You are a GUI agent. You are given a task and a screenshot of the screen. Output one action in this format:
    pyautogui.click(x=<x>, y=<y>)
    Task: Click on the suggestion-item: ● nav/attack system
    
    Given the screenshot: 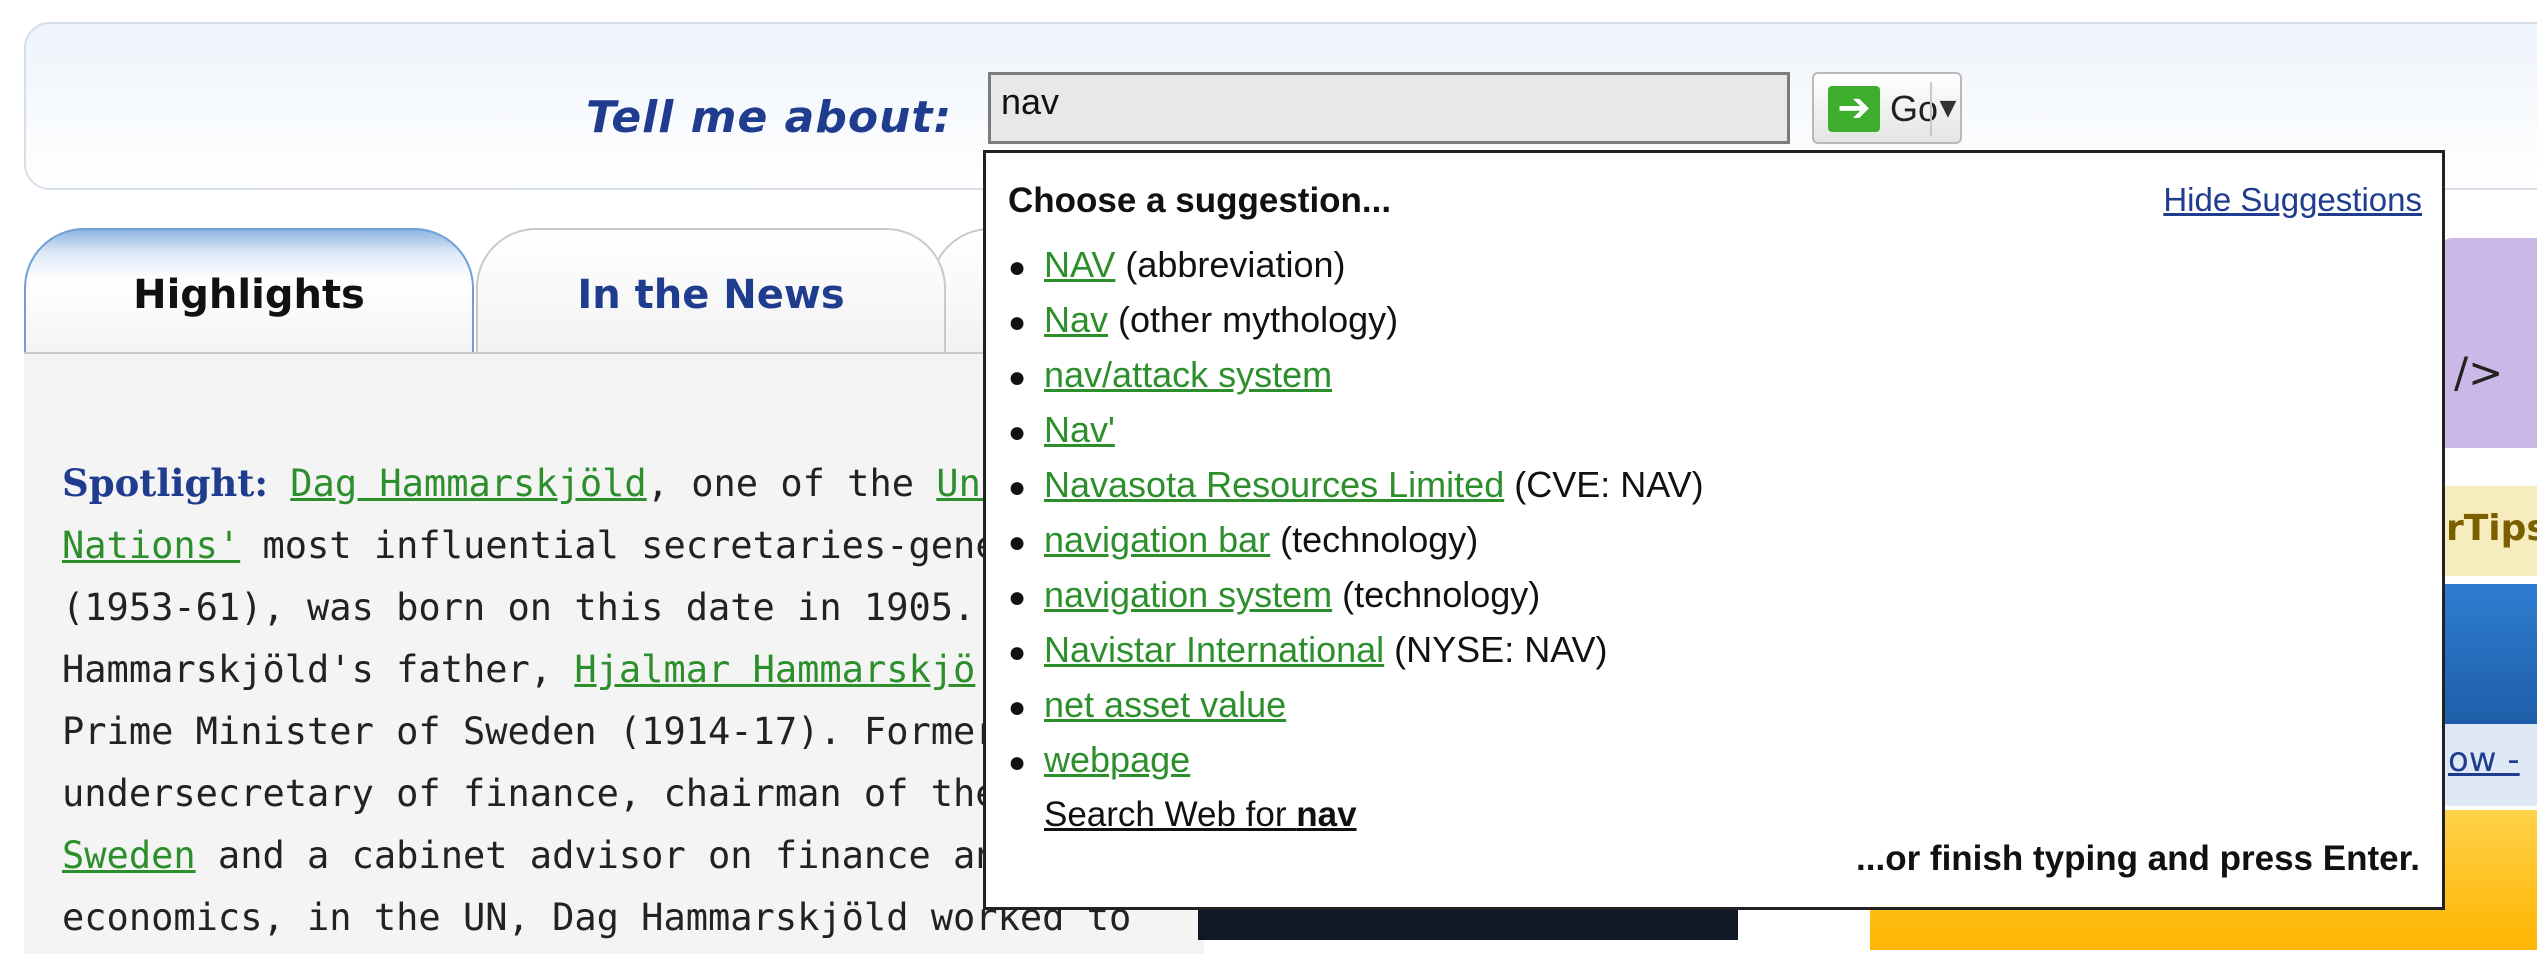 What is the action you would take?
    pyautogui.click(x=1356, y=374)
    